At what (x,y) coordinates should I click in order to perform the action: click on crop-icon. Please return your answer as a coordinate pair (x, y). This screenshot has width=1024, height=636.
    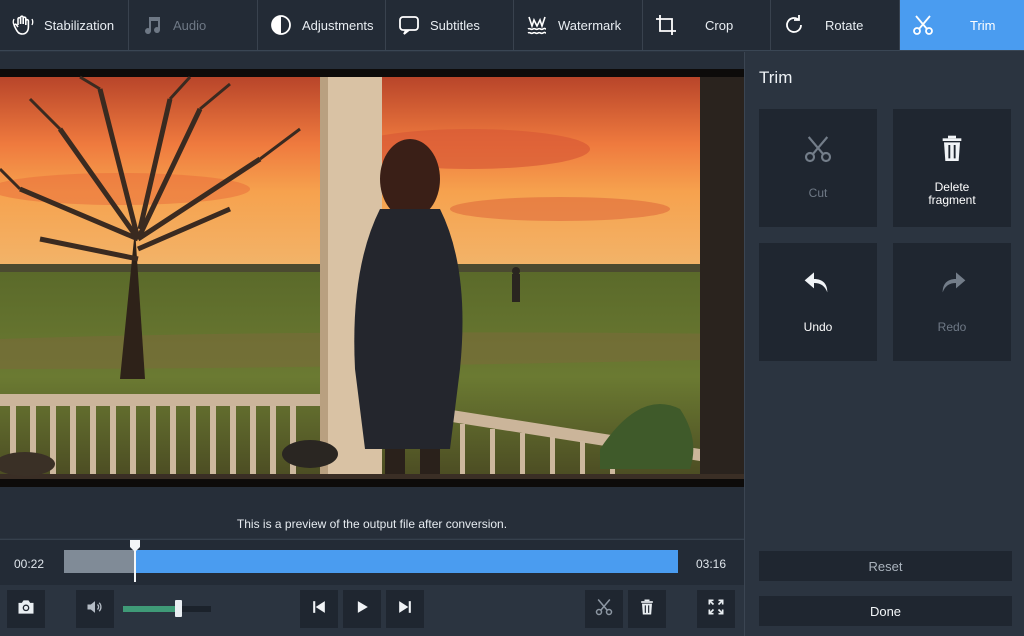
    Looking at the image, I should click on (666, 25).